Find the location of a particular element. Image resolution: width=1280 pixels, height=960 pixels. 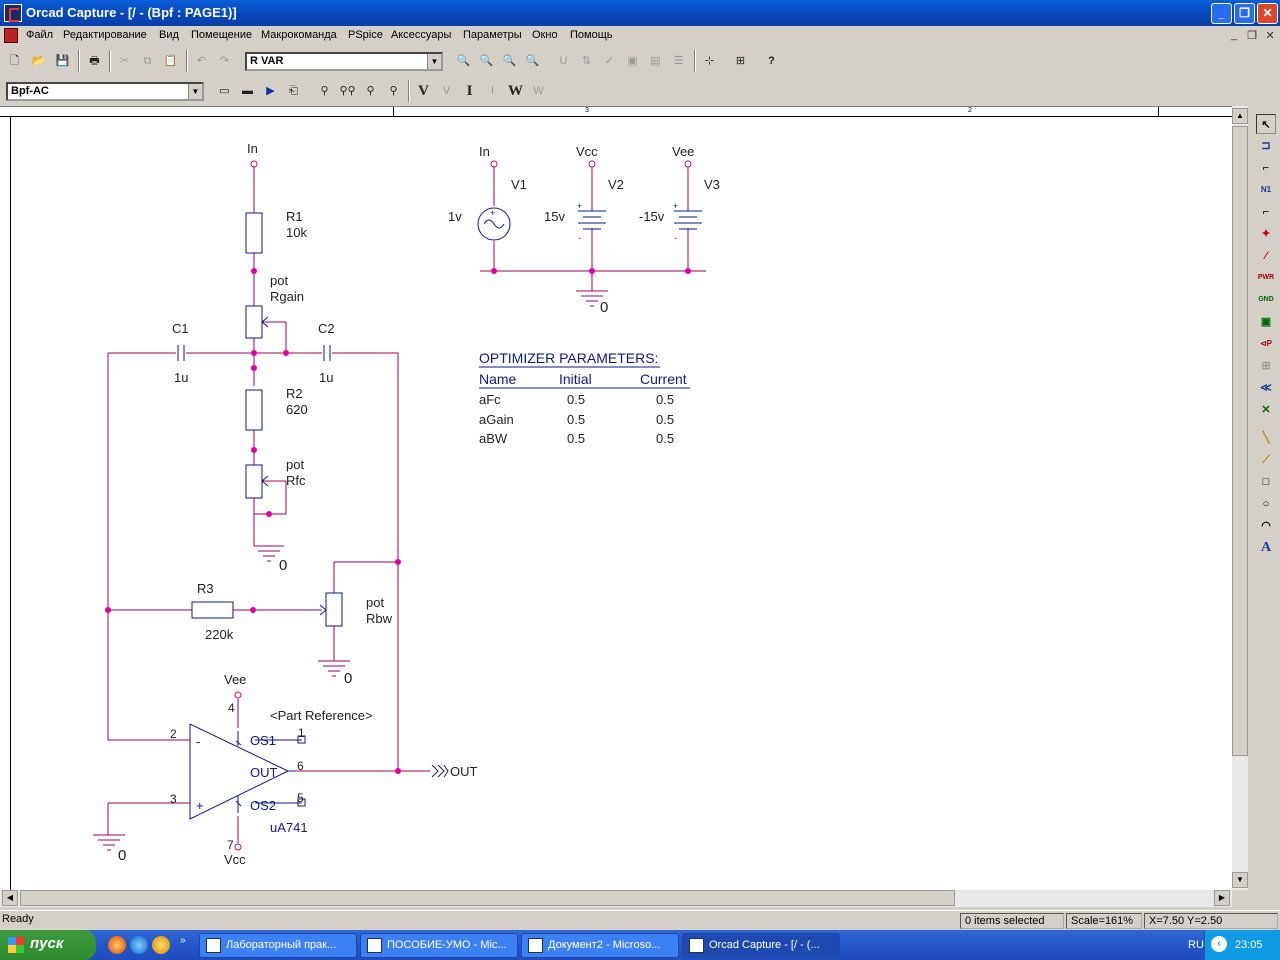

place-net-alias-icon: N1 is located at coordinates (1266, 190).